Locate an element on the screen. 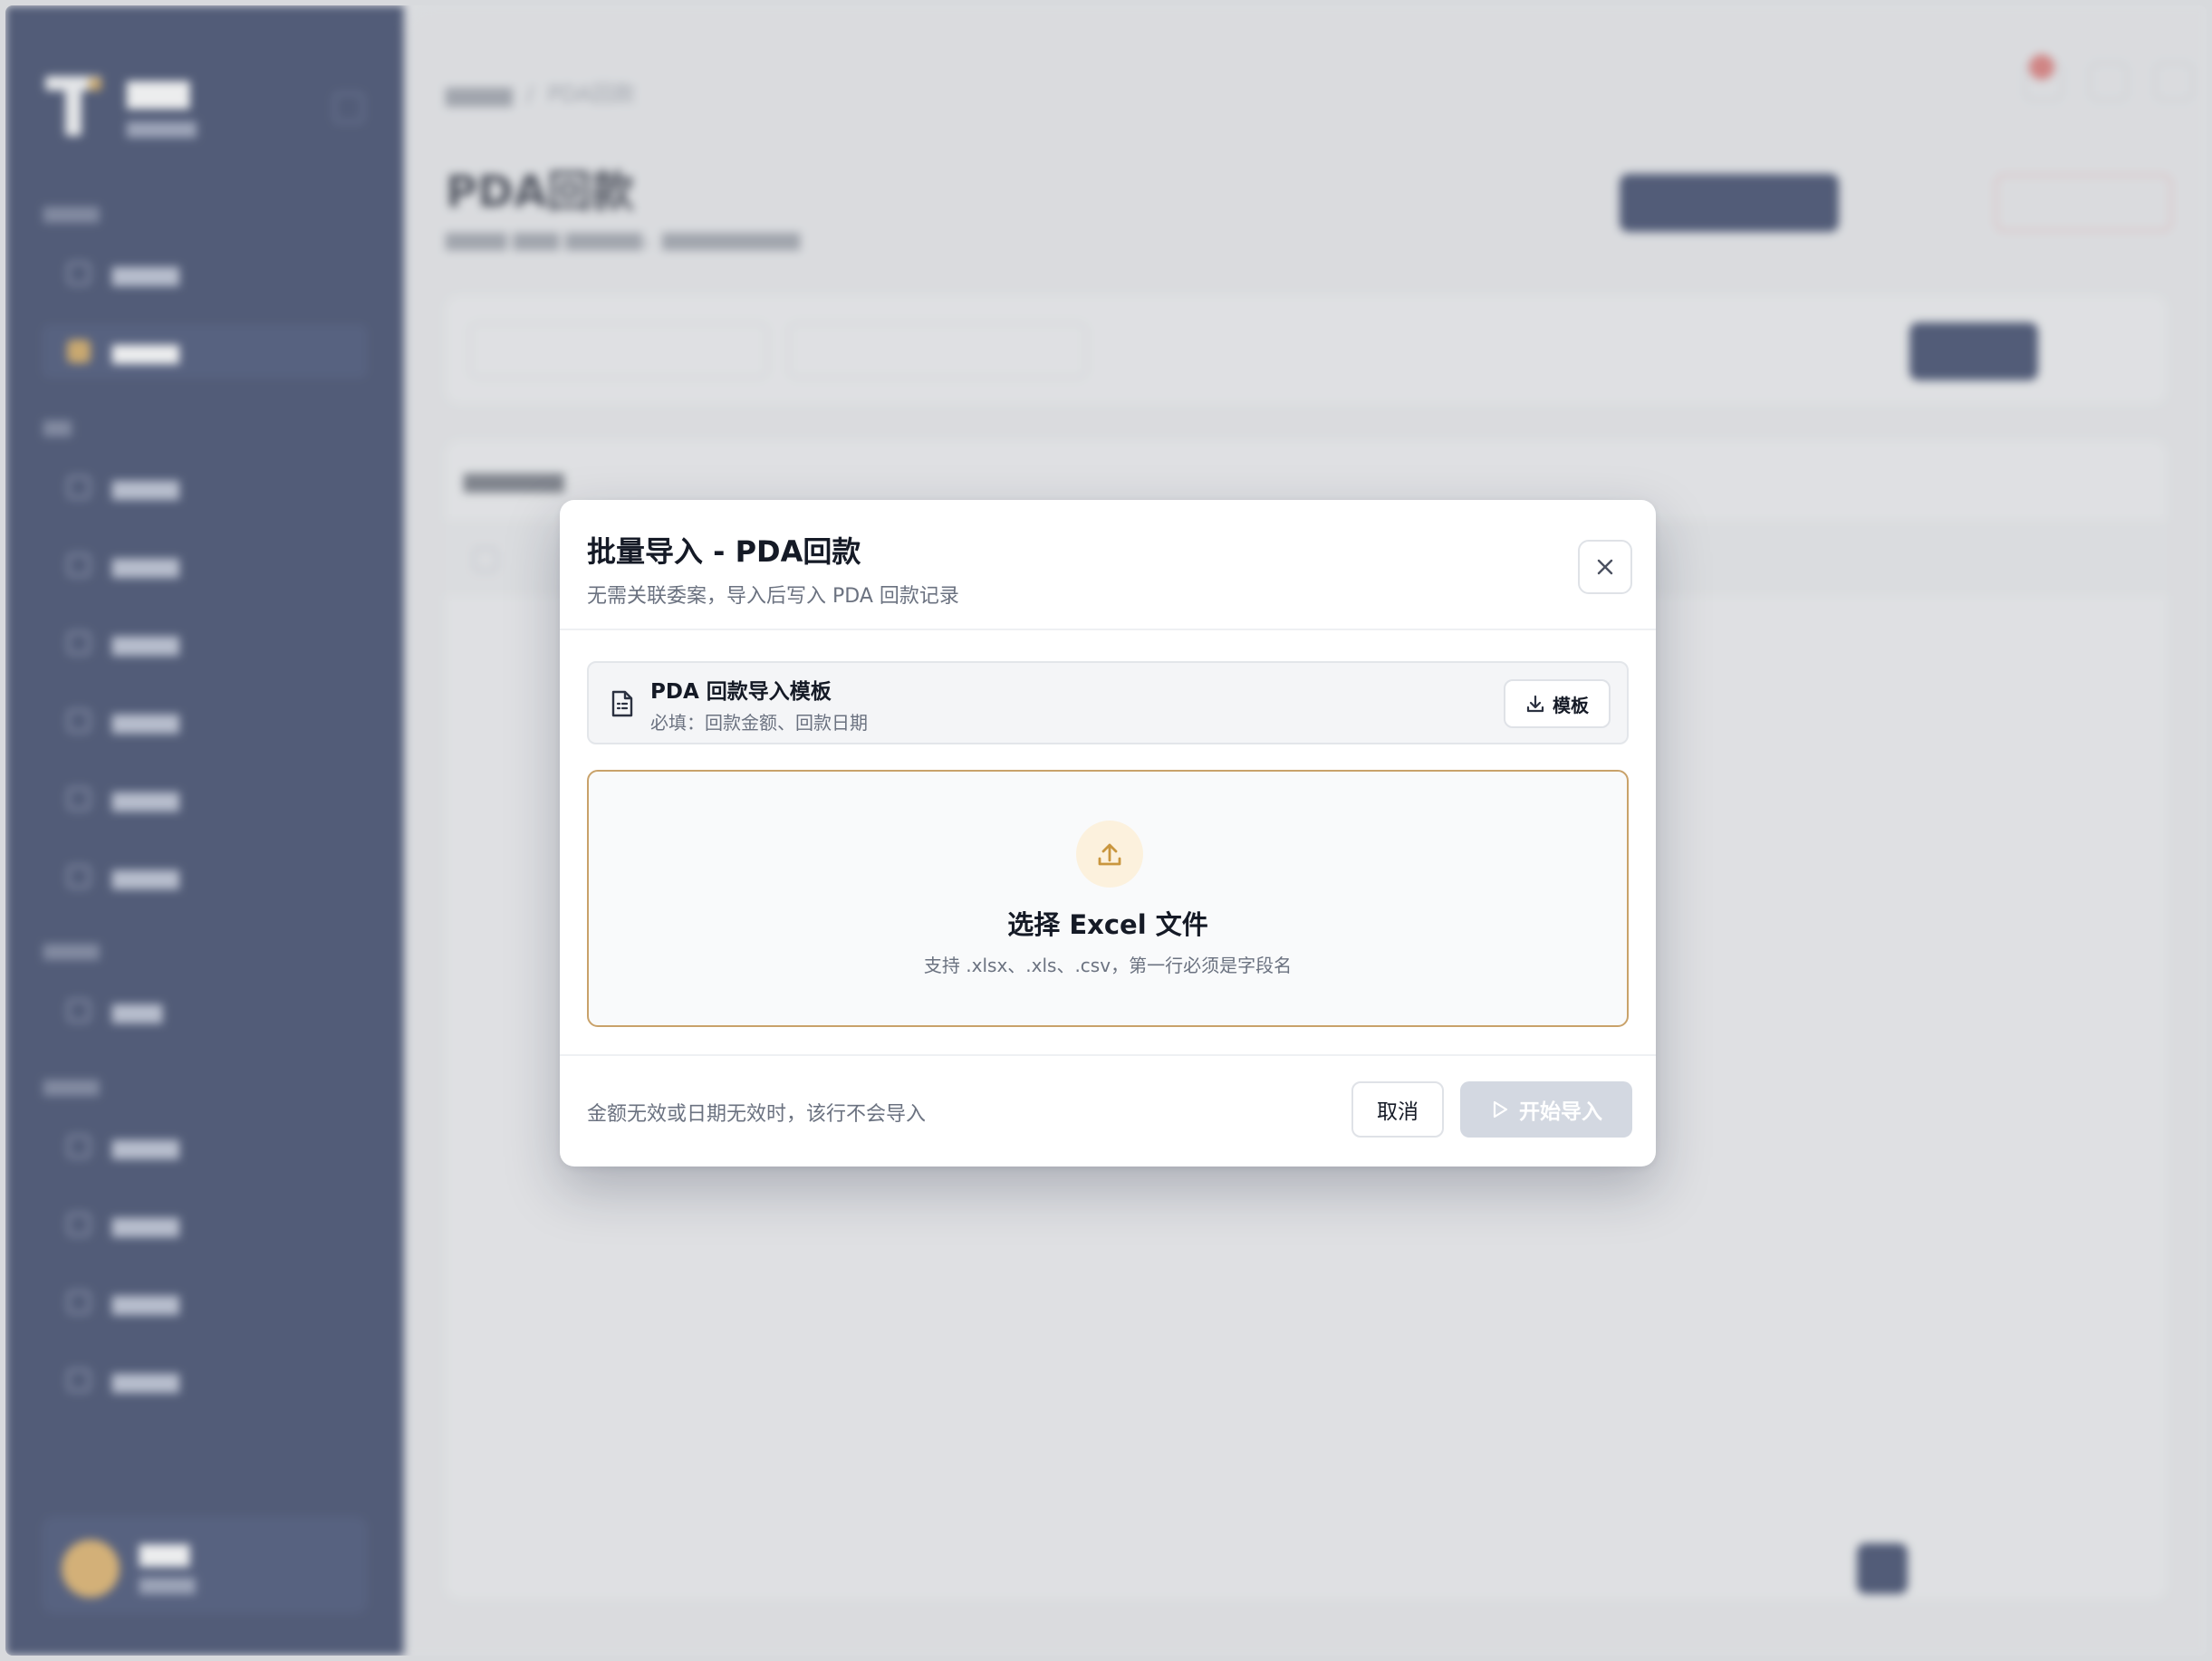 The height and width of the screenshot is (1661, 2212). download-template-button: 模板 is located at coordinates (1558, 703).